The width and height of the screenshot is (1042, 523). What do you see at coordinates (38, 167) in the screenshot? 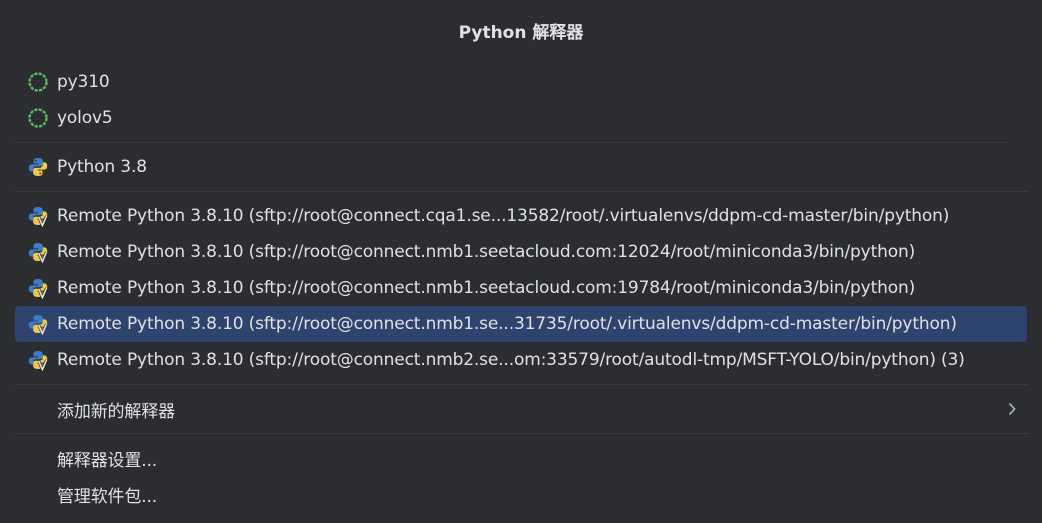
I see `python-icon` at bounding box center [38, 167].